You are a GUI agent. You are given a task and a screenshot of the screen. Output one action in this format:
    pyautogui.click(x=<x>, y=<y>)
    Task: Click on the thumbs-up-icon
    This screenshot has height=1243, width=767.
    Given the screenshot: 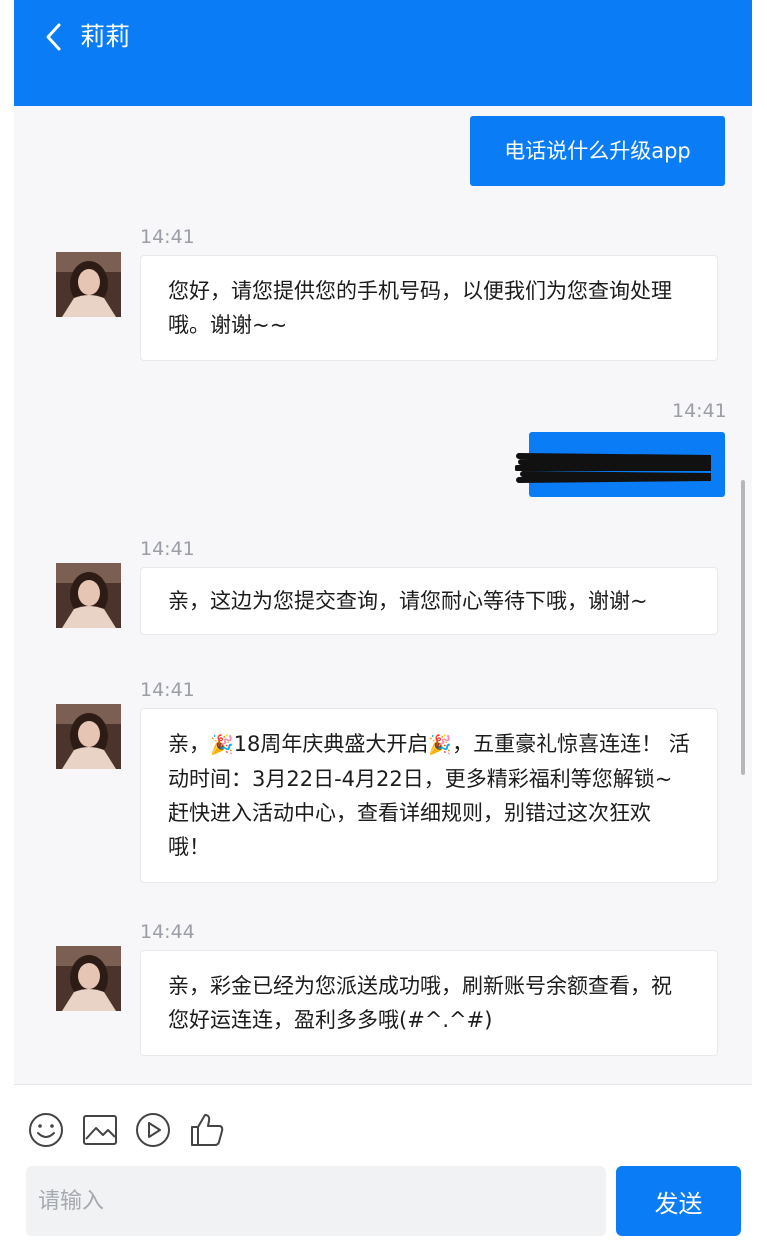 What is the action you would take?
    pyautogui.click(x=207, y=1130)
    